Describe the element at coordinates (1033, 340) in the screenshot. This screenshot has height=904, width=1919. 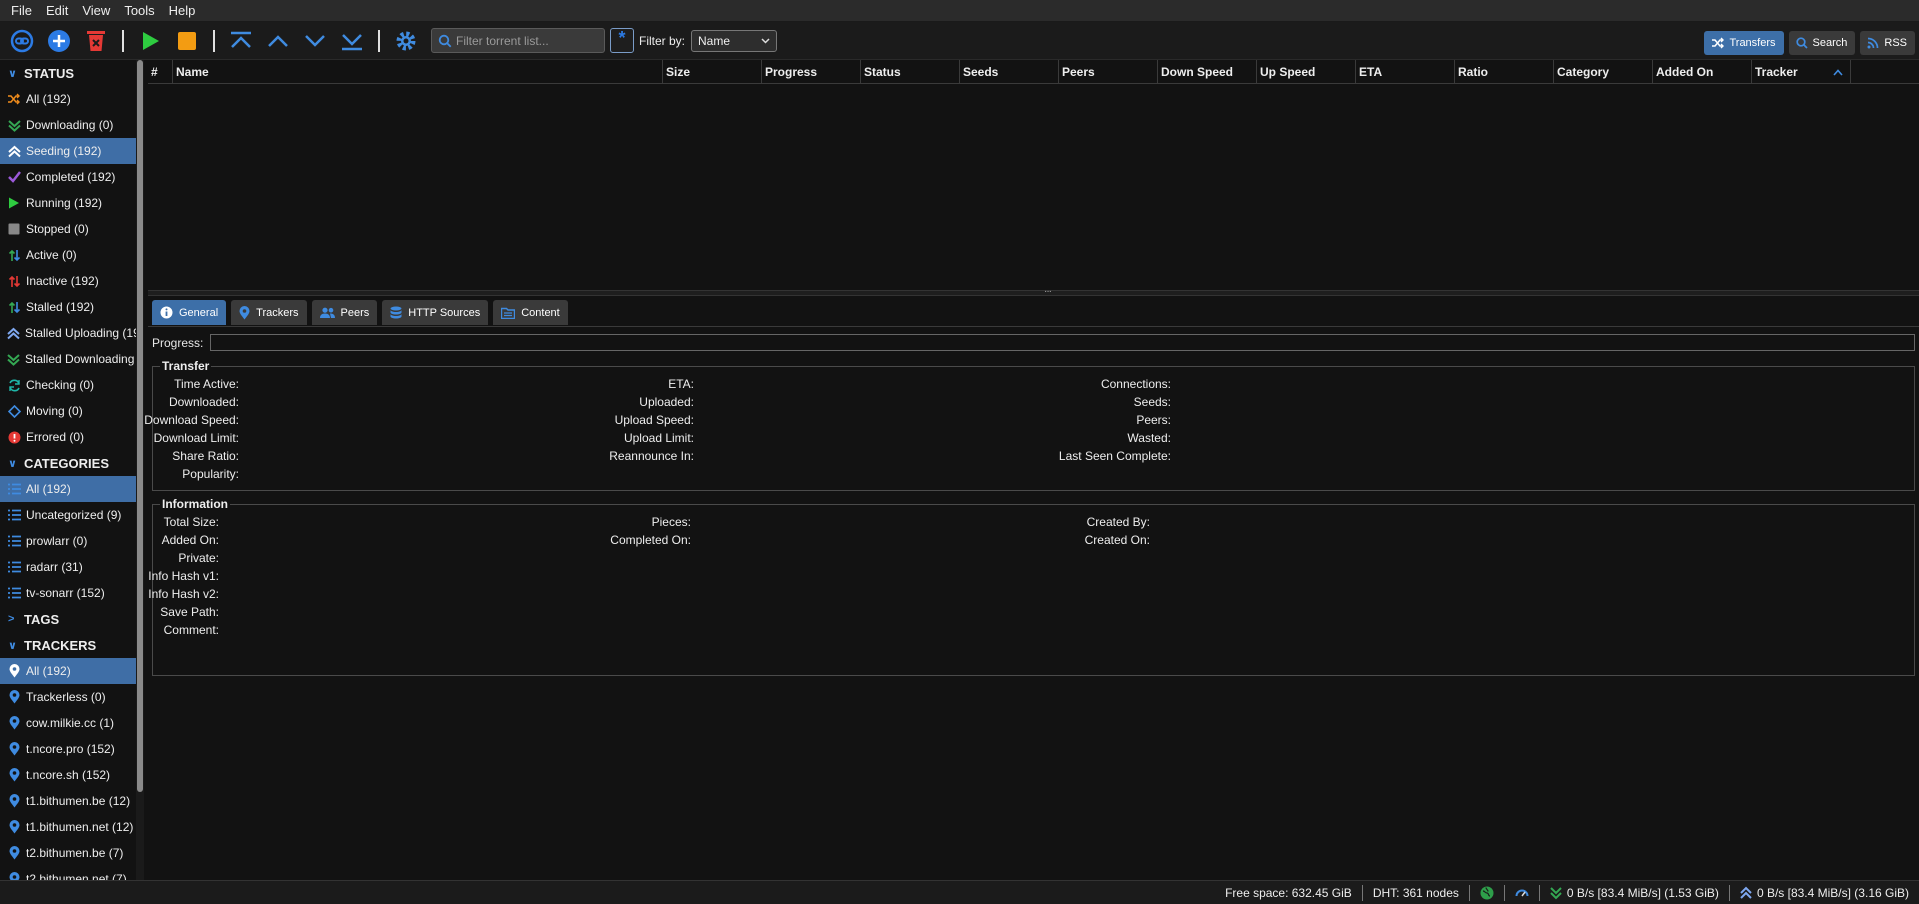
I see `progress-row: Progress:` at that location.